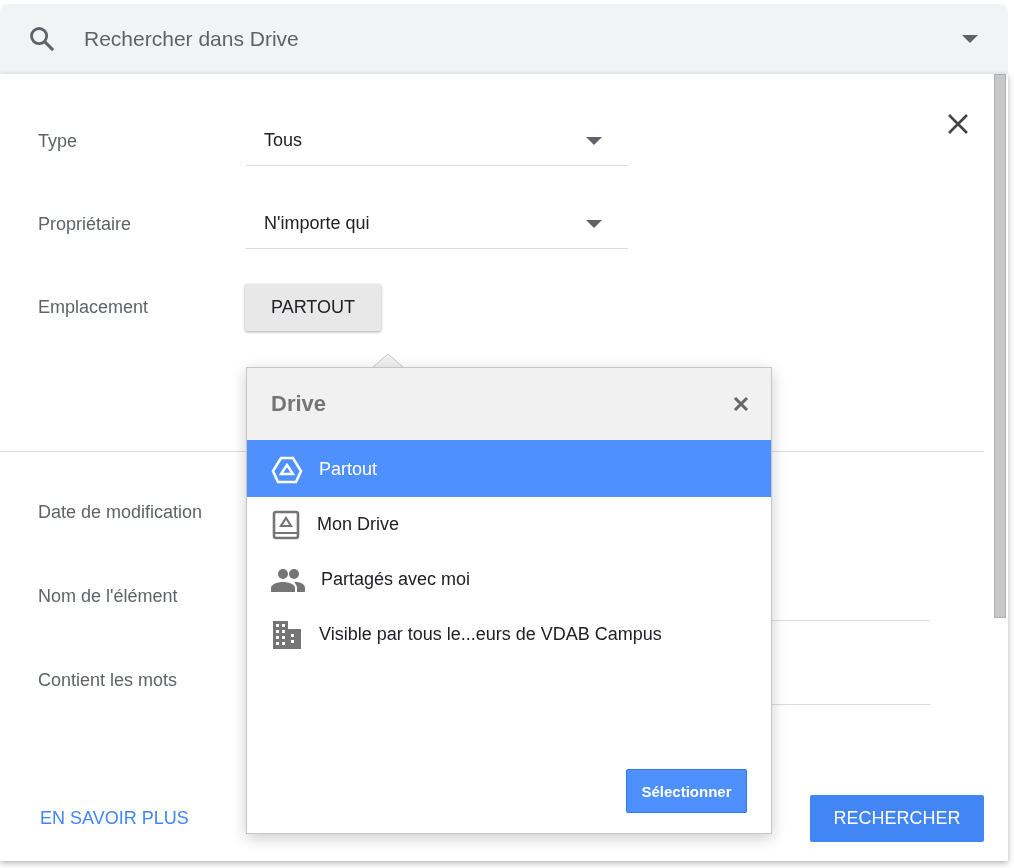 The image size is (1014, 868). I want to click on search-bar: Rechercher dans Drive, so click(504, 39).